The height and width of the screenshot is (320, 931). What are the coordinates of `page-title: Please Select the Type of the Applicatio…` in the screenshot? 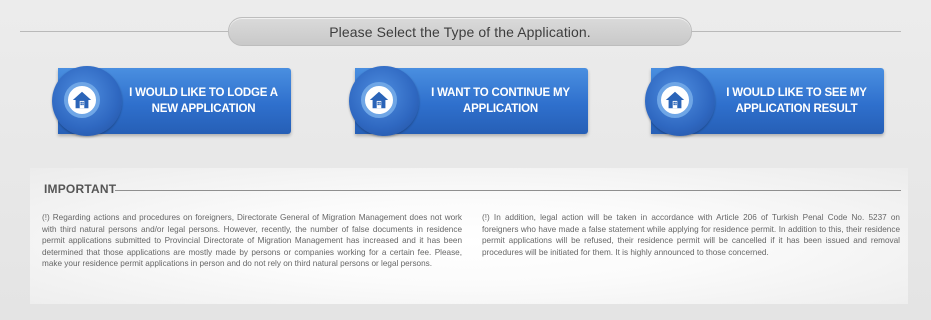 It's located at (460, 31).